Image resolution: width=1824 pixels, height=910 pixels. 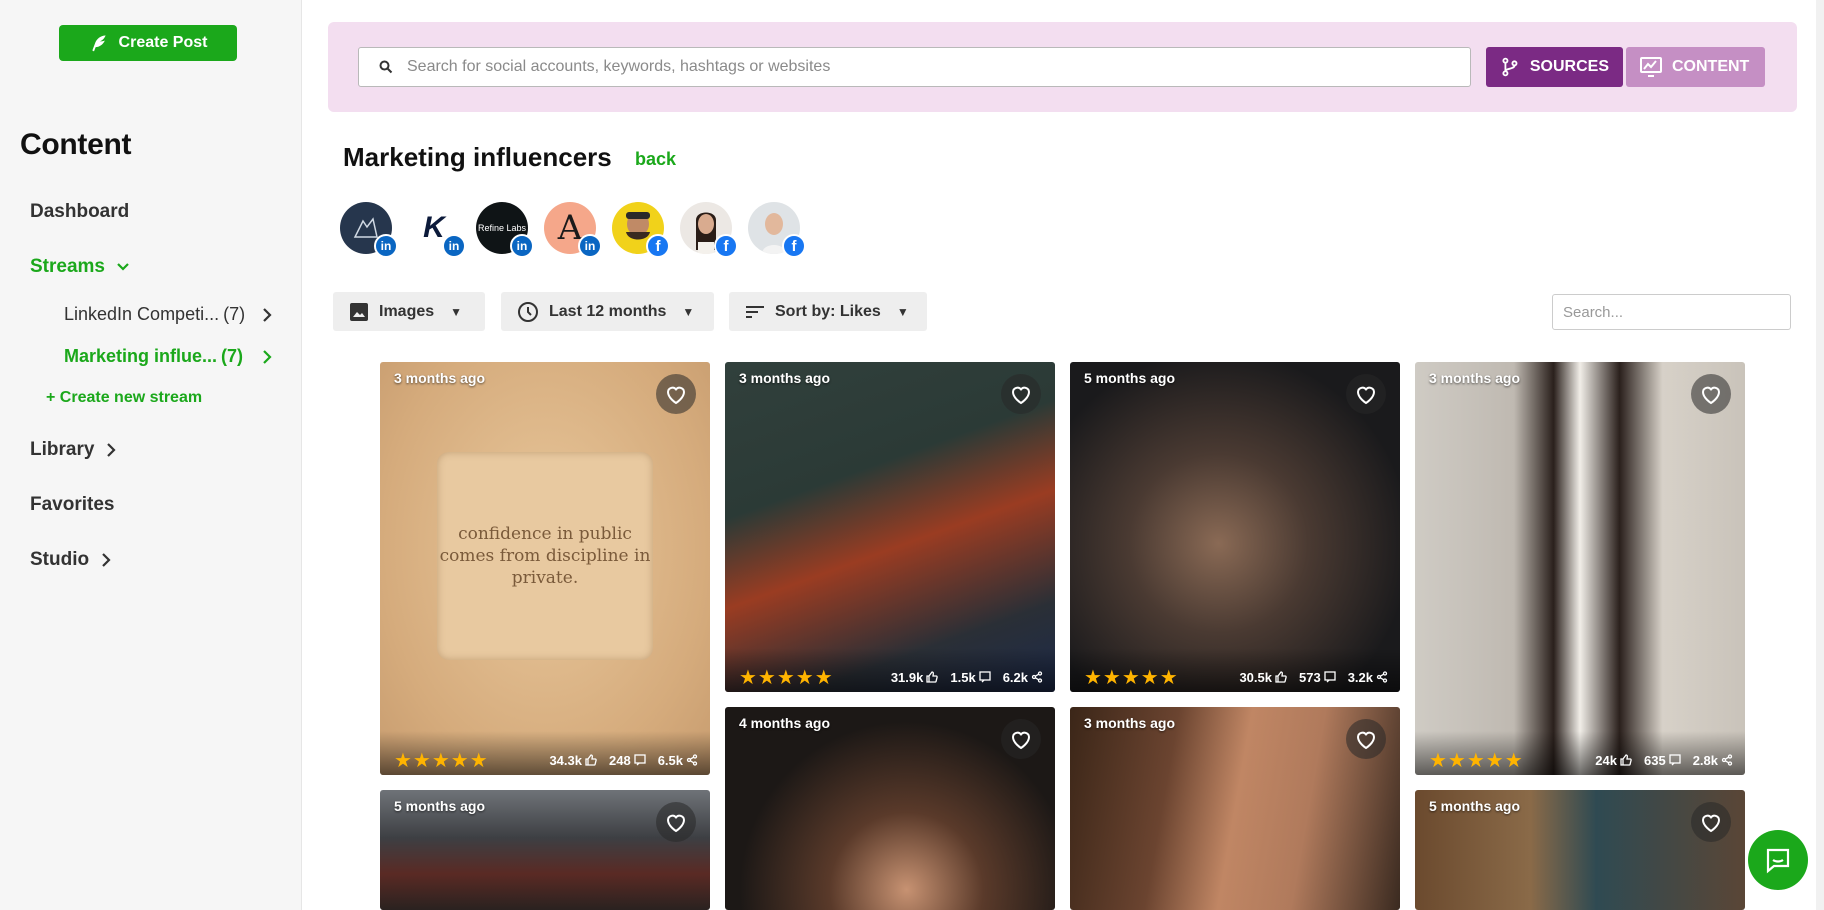 I want to click on post-age: 5 months ago, so click(x=440, y=806).